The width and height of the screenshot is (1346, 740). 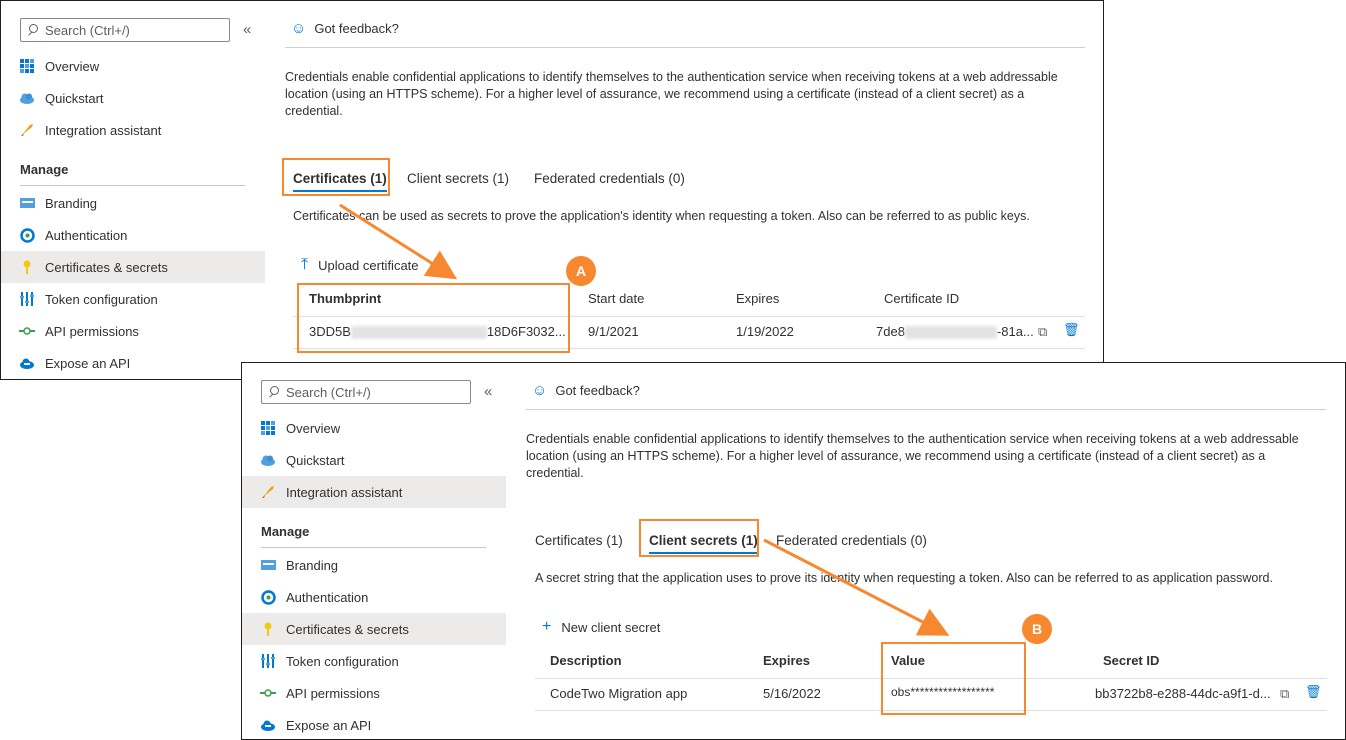 What do you see at coordinates (953, 678) in the screenshot?
I see `highlight-secret-value` at bounding box center [953, 678].